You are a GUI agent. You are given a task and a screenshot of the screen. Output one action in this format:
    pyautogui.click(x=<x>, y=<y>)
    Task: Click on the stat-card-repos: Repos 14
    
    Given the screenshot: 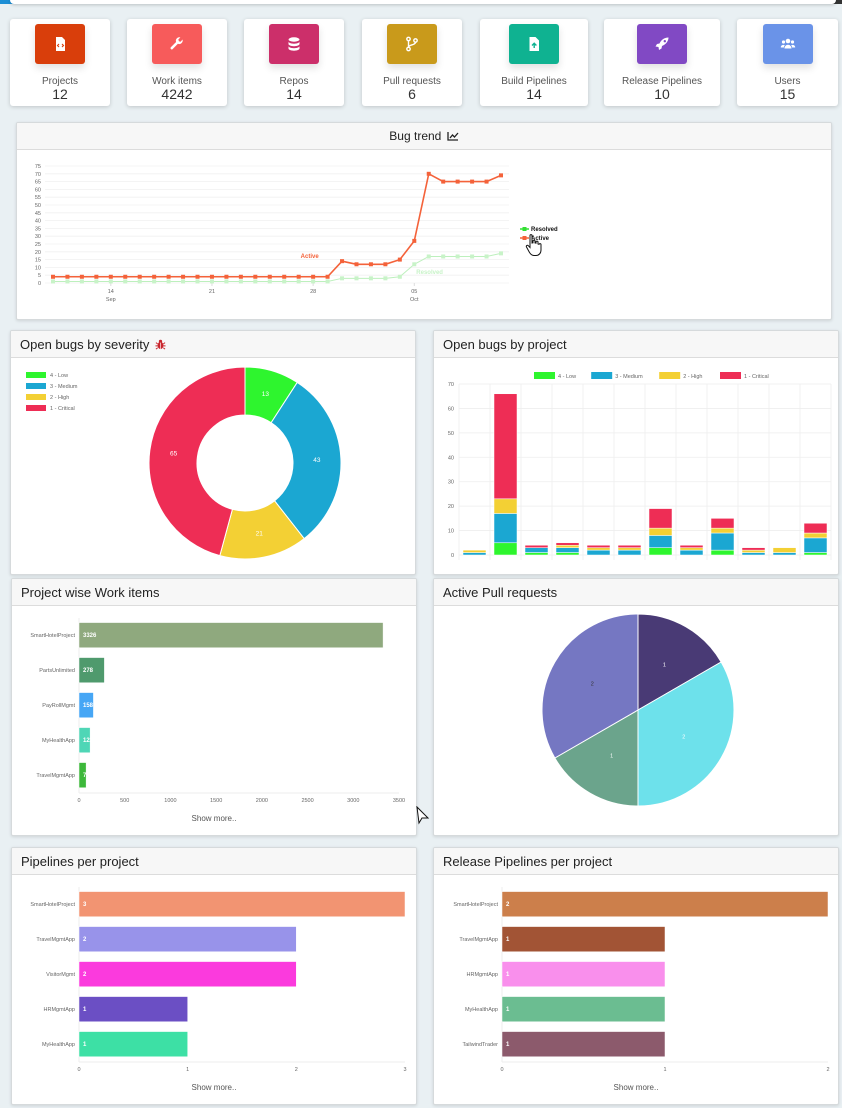 What is the action you would take?
    pyautogui.click(x=294, y=62)
    